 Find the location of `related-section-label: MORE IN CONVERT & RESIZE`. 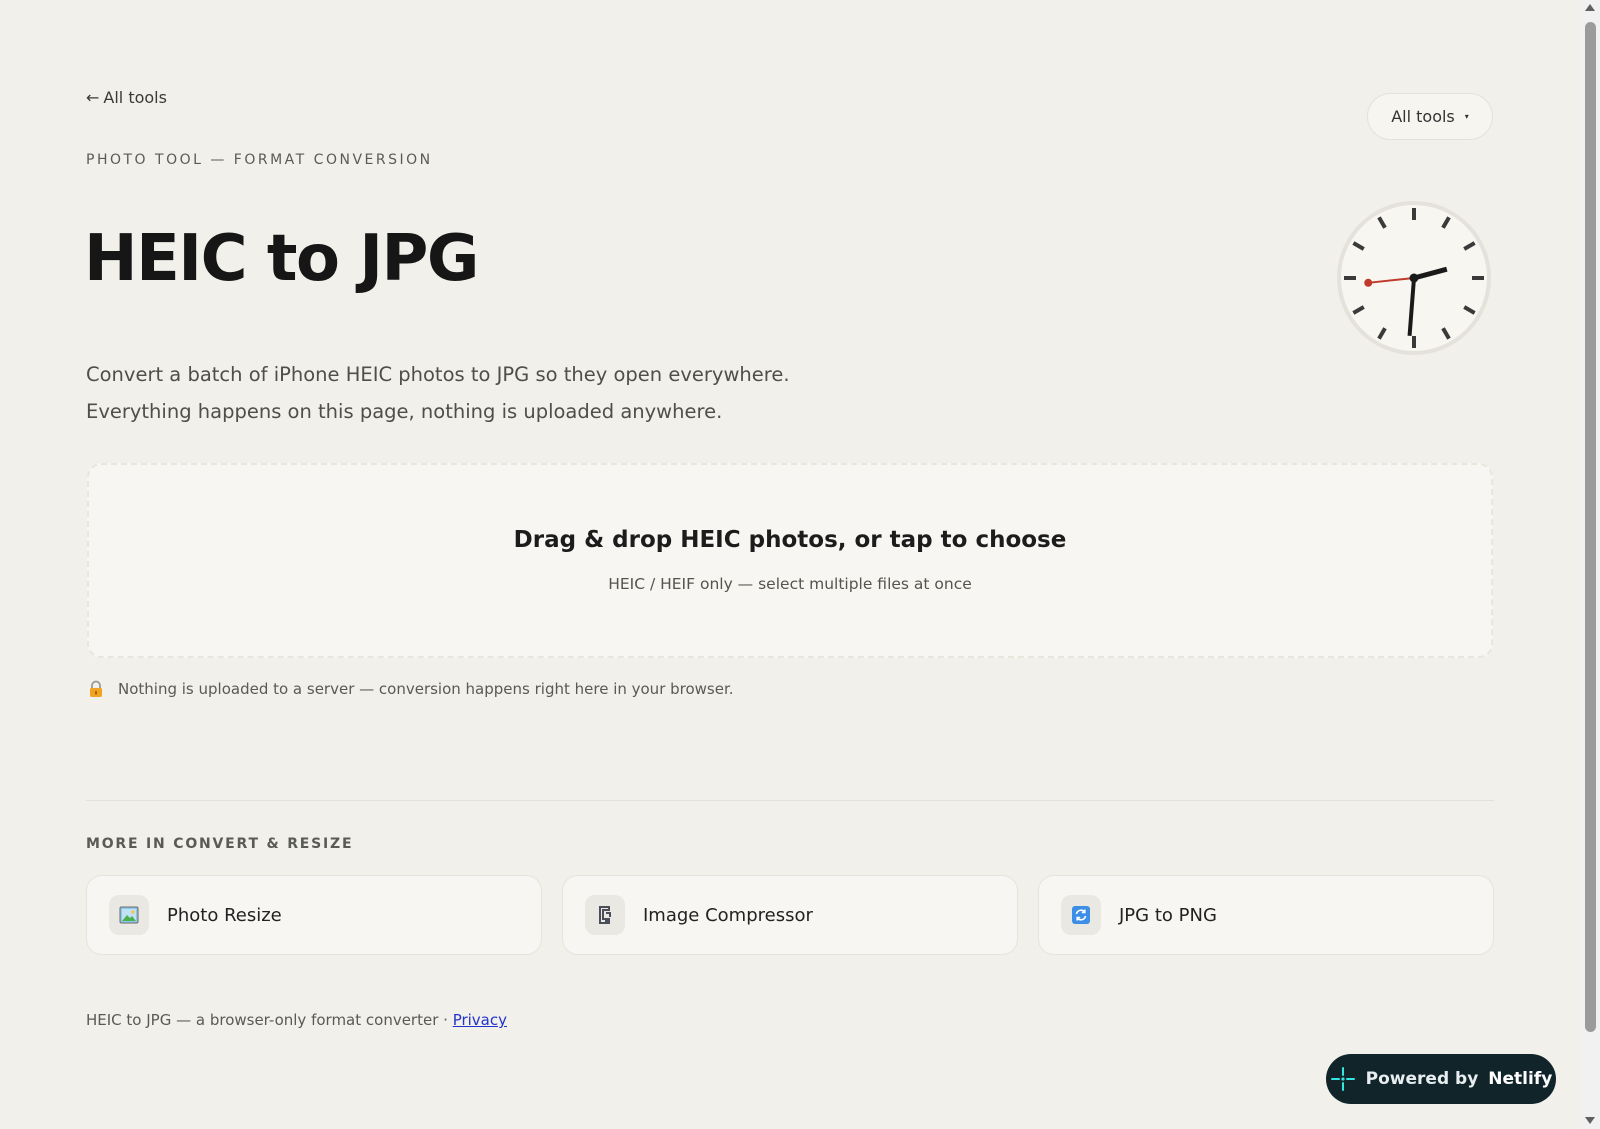

related-section-label: MORE IN CONVERT & RESIZE is located at coordinates (220, 844).